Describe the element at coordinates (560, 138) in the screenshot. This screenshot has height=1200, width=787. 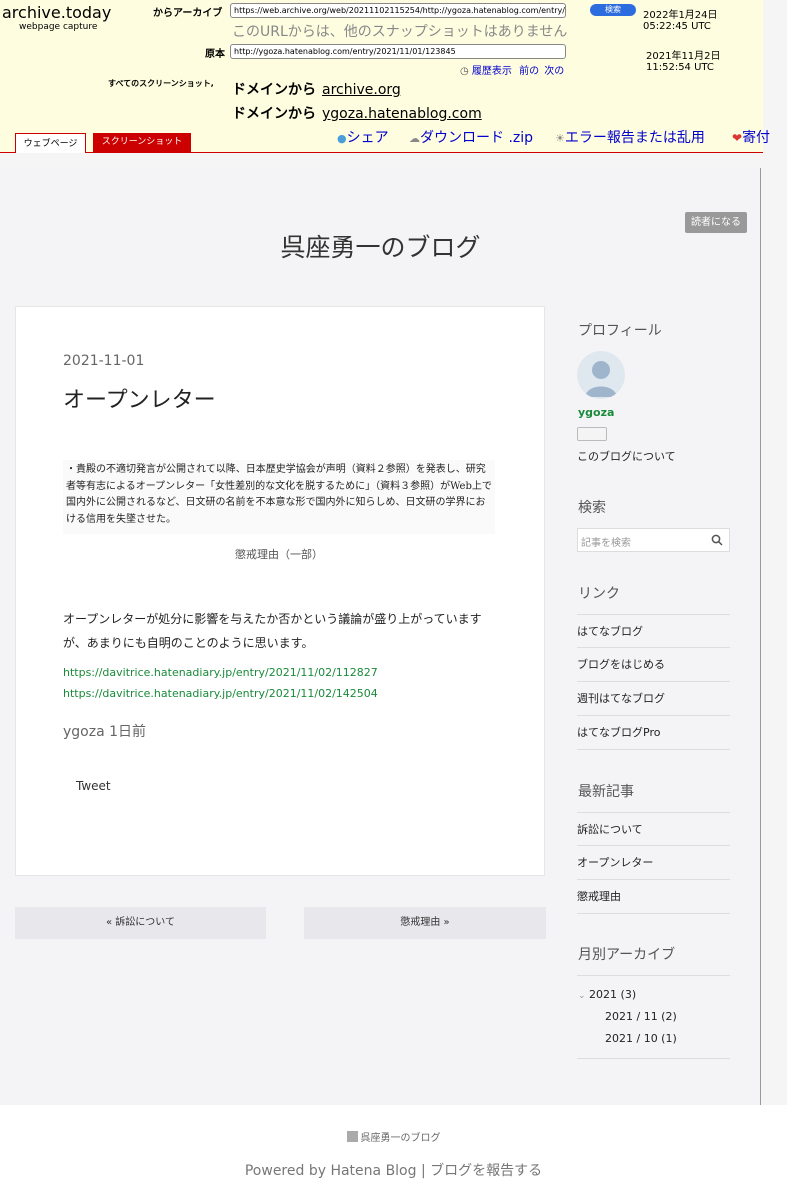
I see `alert-icon: ☀` at that location.